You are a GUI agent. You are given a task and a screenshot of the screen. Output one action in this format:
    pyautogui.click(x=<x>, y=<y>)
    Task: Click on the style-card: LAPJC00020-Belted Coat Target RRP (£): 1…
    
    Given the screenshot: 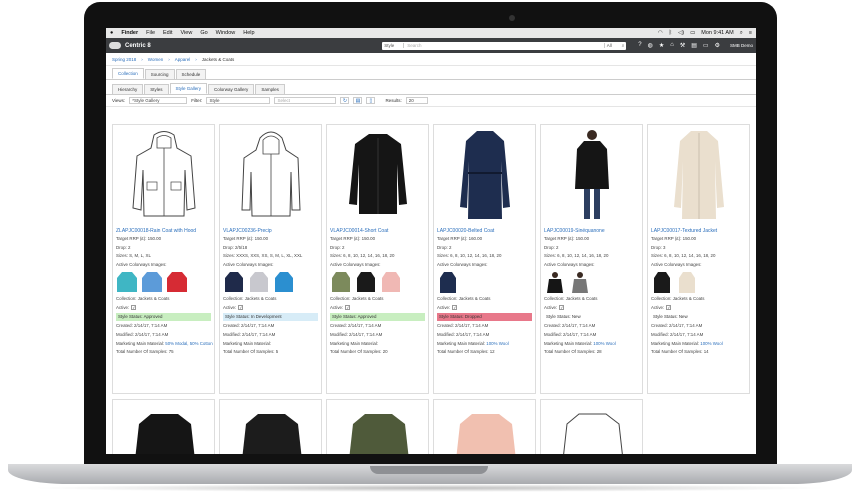 What is the action you would take?
    pyautogui.click(x=484, y=259)
    